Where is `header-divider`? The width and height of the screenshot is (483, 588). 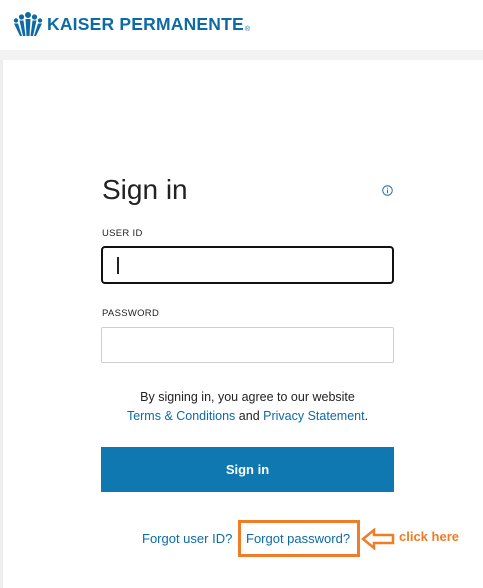
header-divider is located at coordinates (241, 55).